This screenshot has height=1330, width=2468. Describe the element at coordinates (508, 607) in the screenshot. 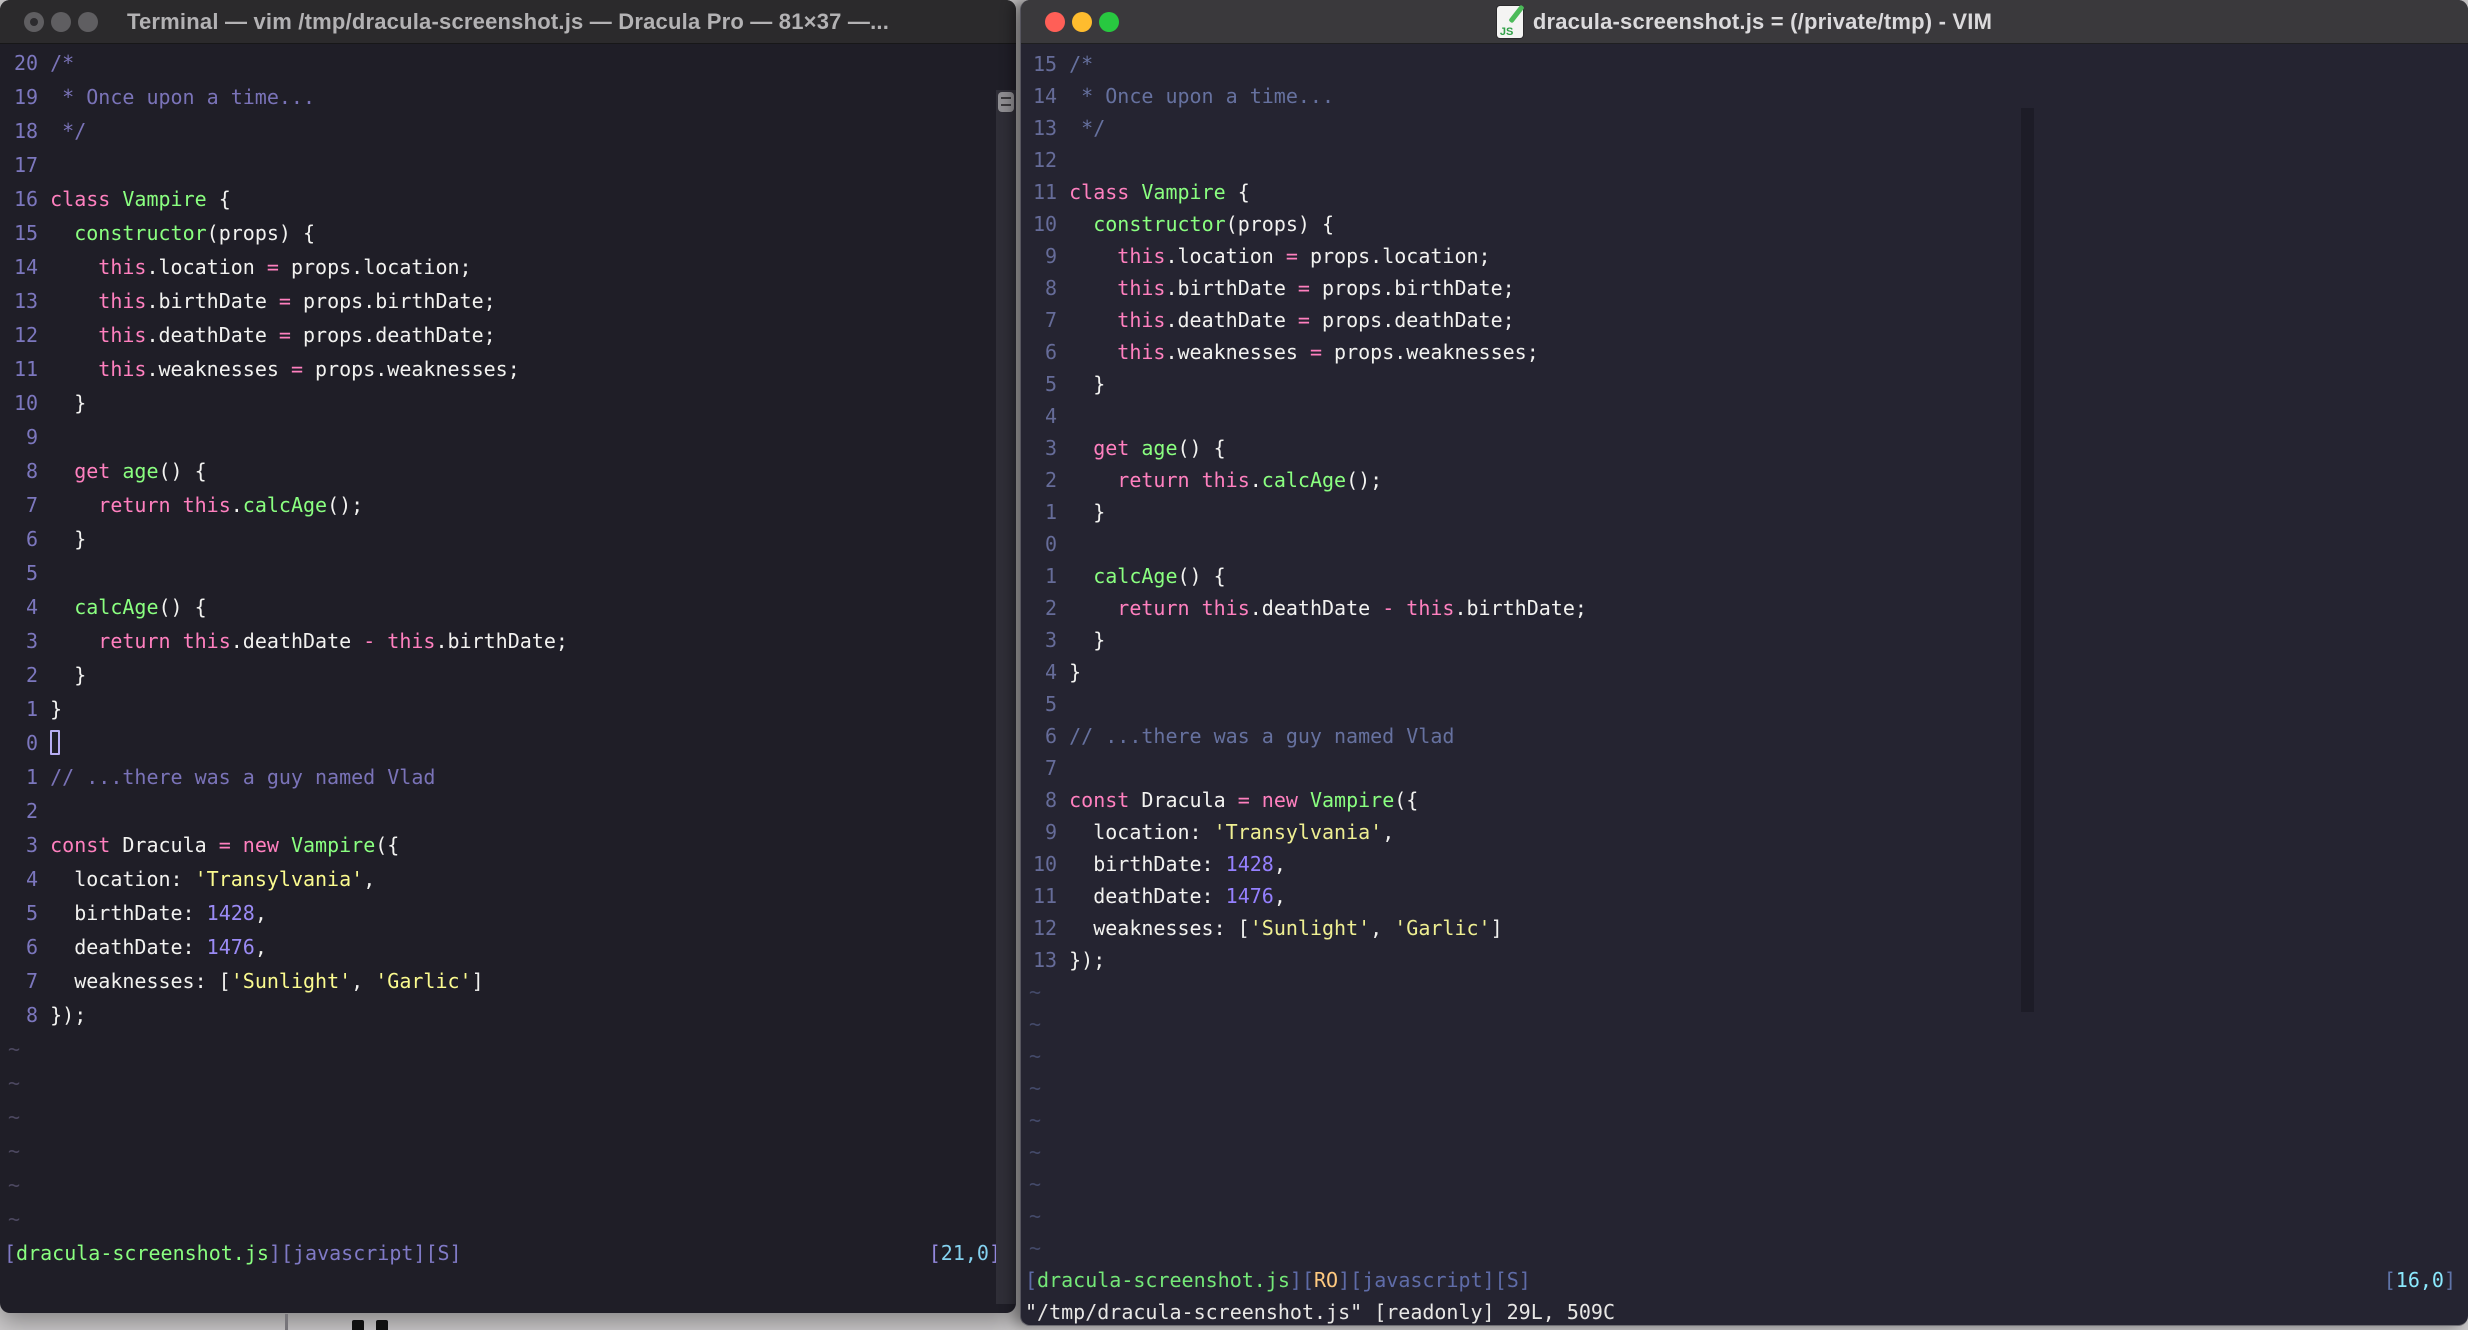

I see `code-line: 4 calcAge() {` at that location.